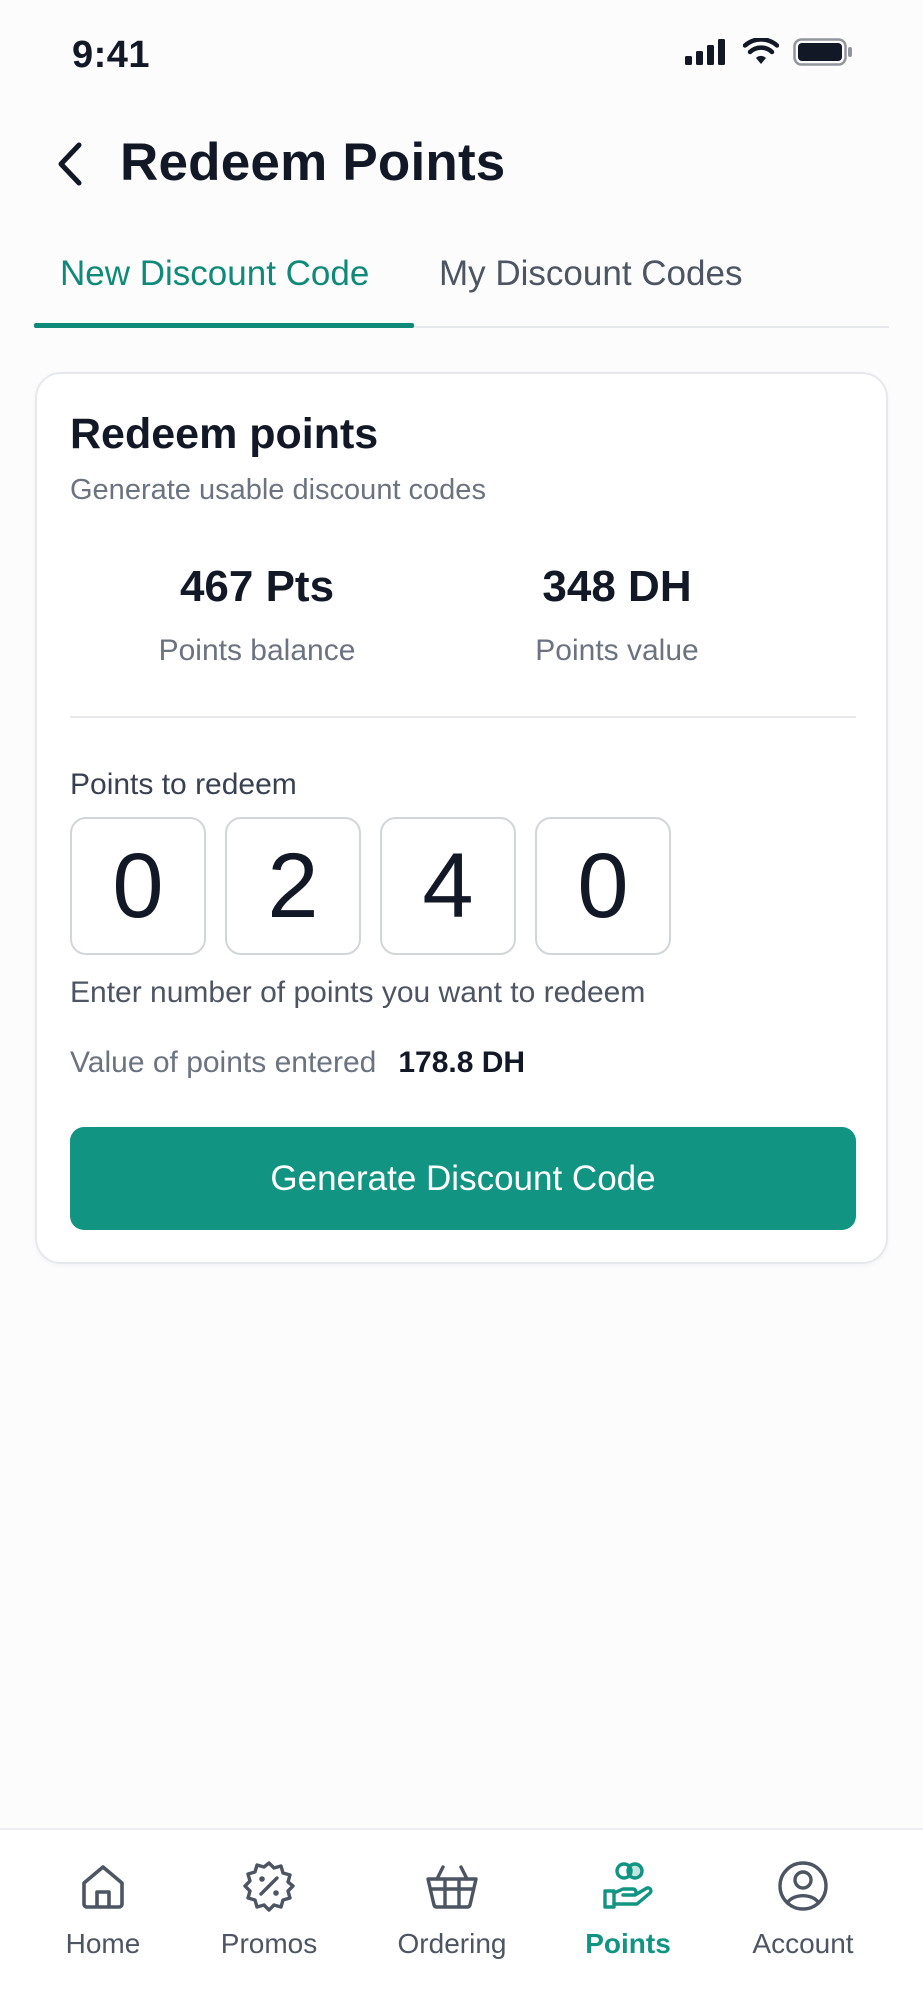 Image resolution: width=923 pixels, height=2000 pixels. I want to click on basket-icon, so click(452, 1886).